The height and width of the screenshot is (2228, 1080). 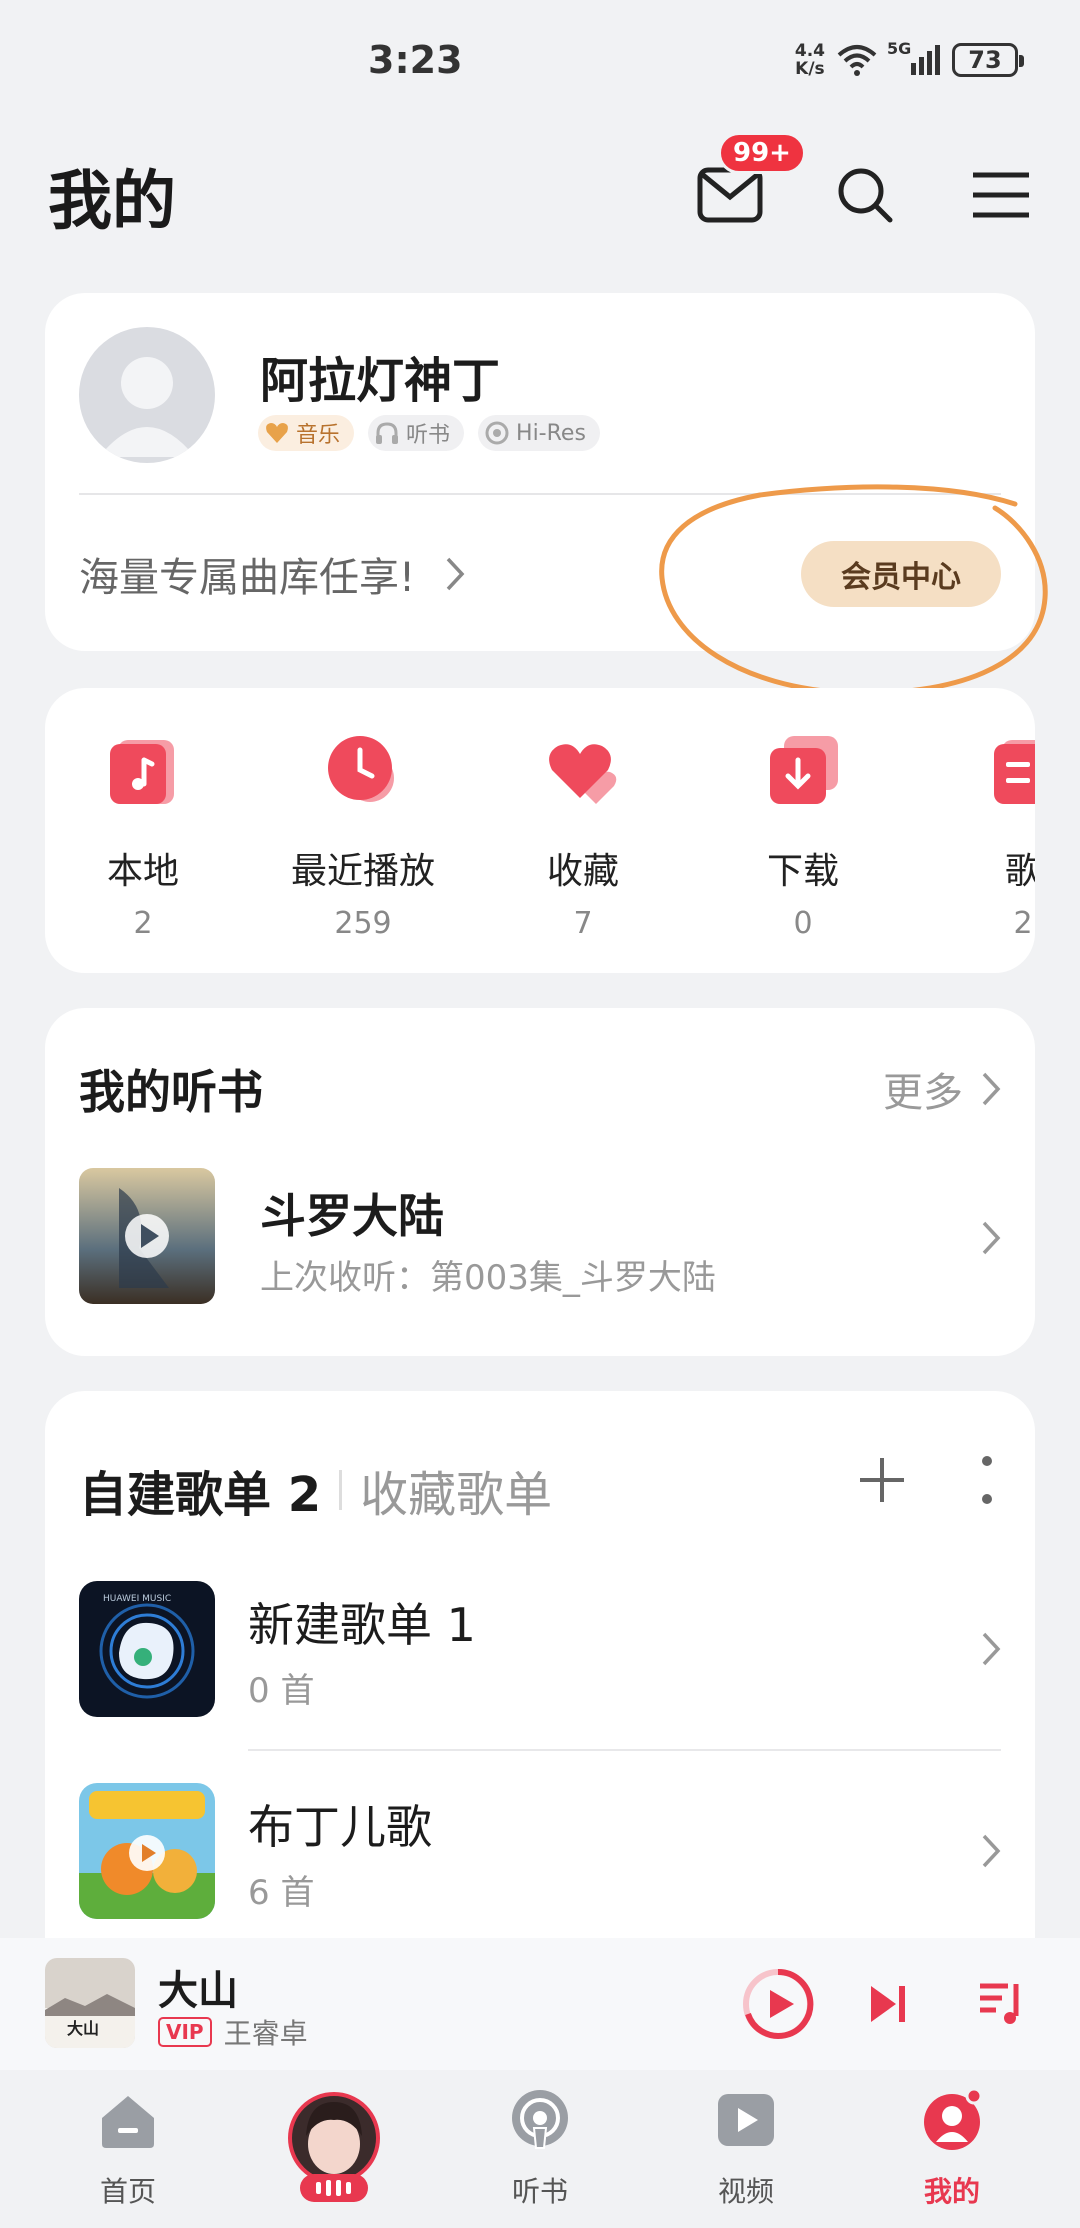 I want to click on podcast-icon, so click(x=540, y=2119).